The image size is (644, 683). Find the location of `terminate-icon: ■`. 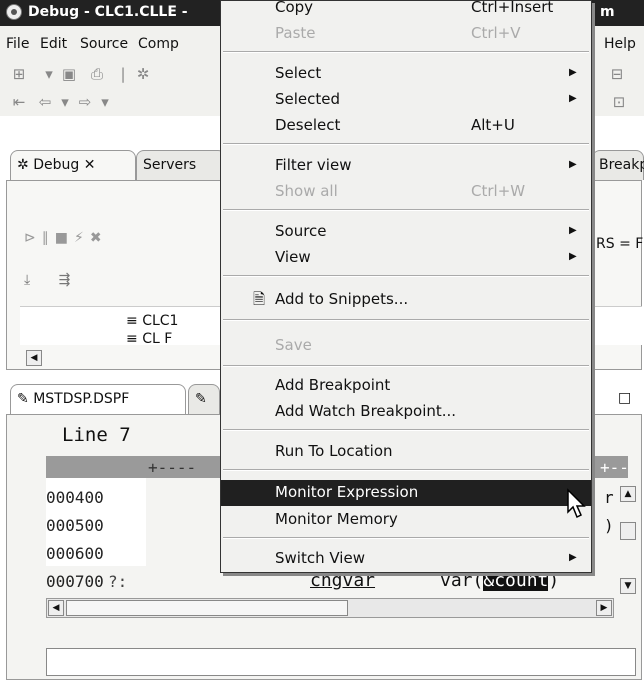

terminate-icon: ■ is located at coordinates (64, 238).